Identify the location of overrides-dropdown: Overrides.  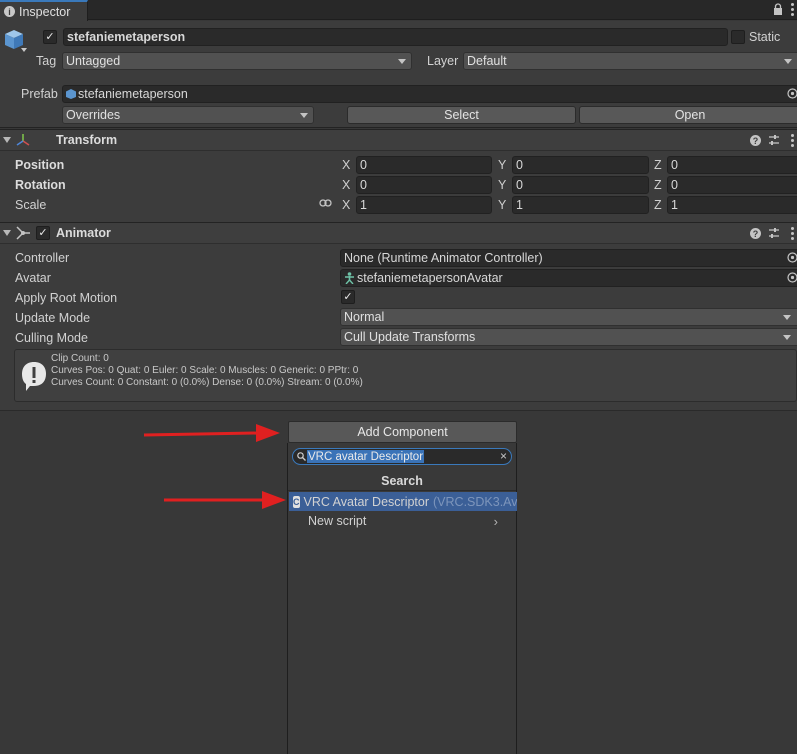
(188, 115).